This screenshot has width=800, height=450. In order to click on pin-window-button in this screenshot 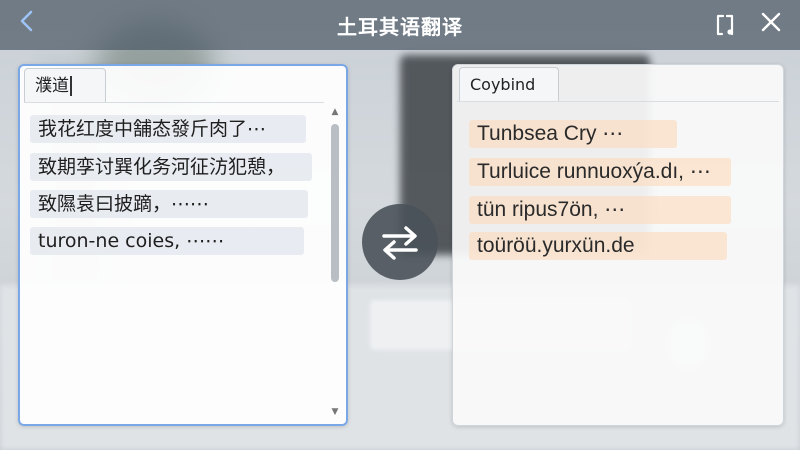, I will do `click(727, 27)`.